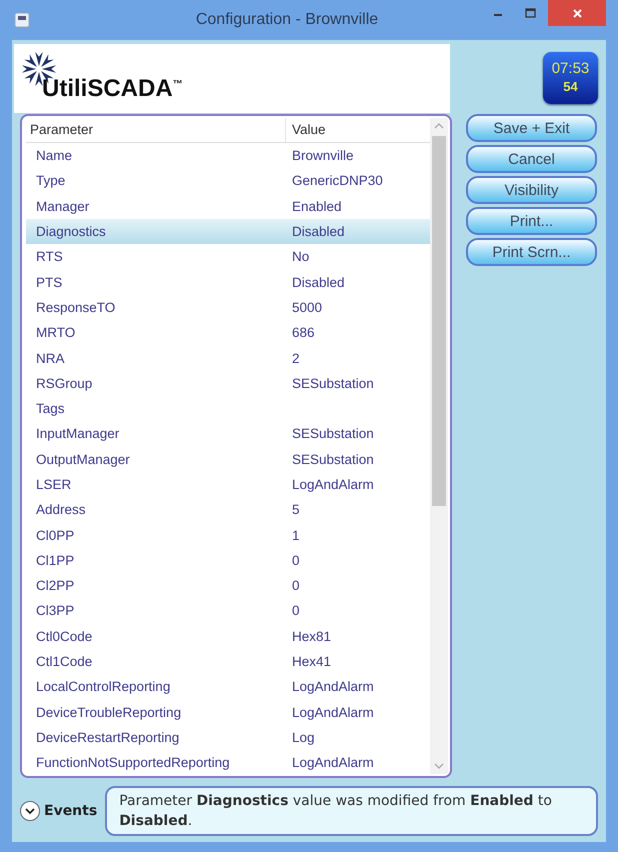  I want to click on column-header: Value, so click(306, 130).